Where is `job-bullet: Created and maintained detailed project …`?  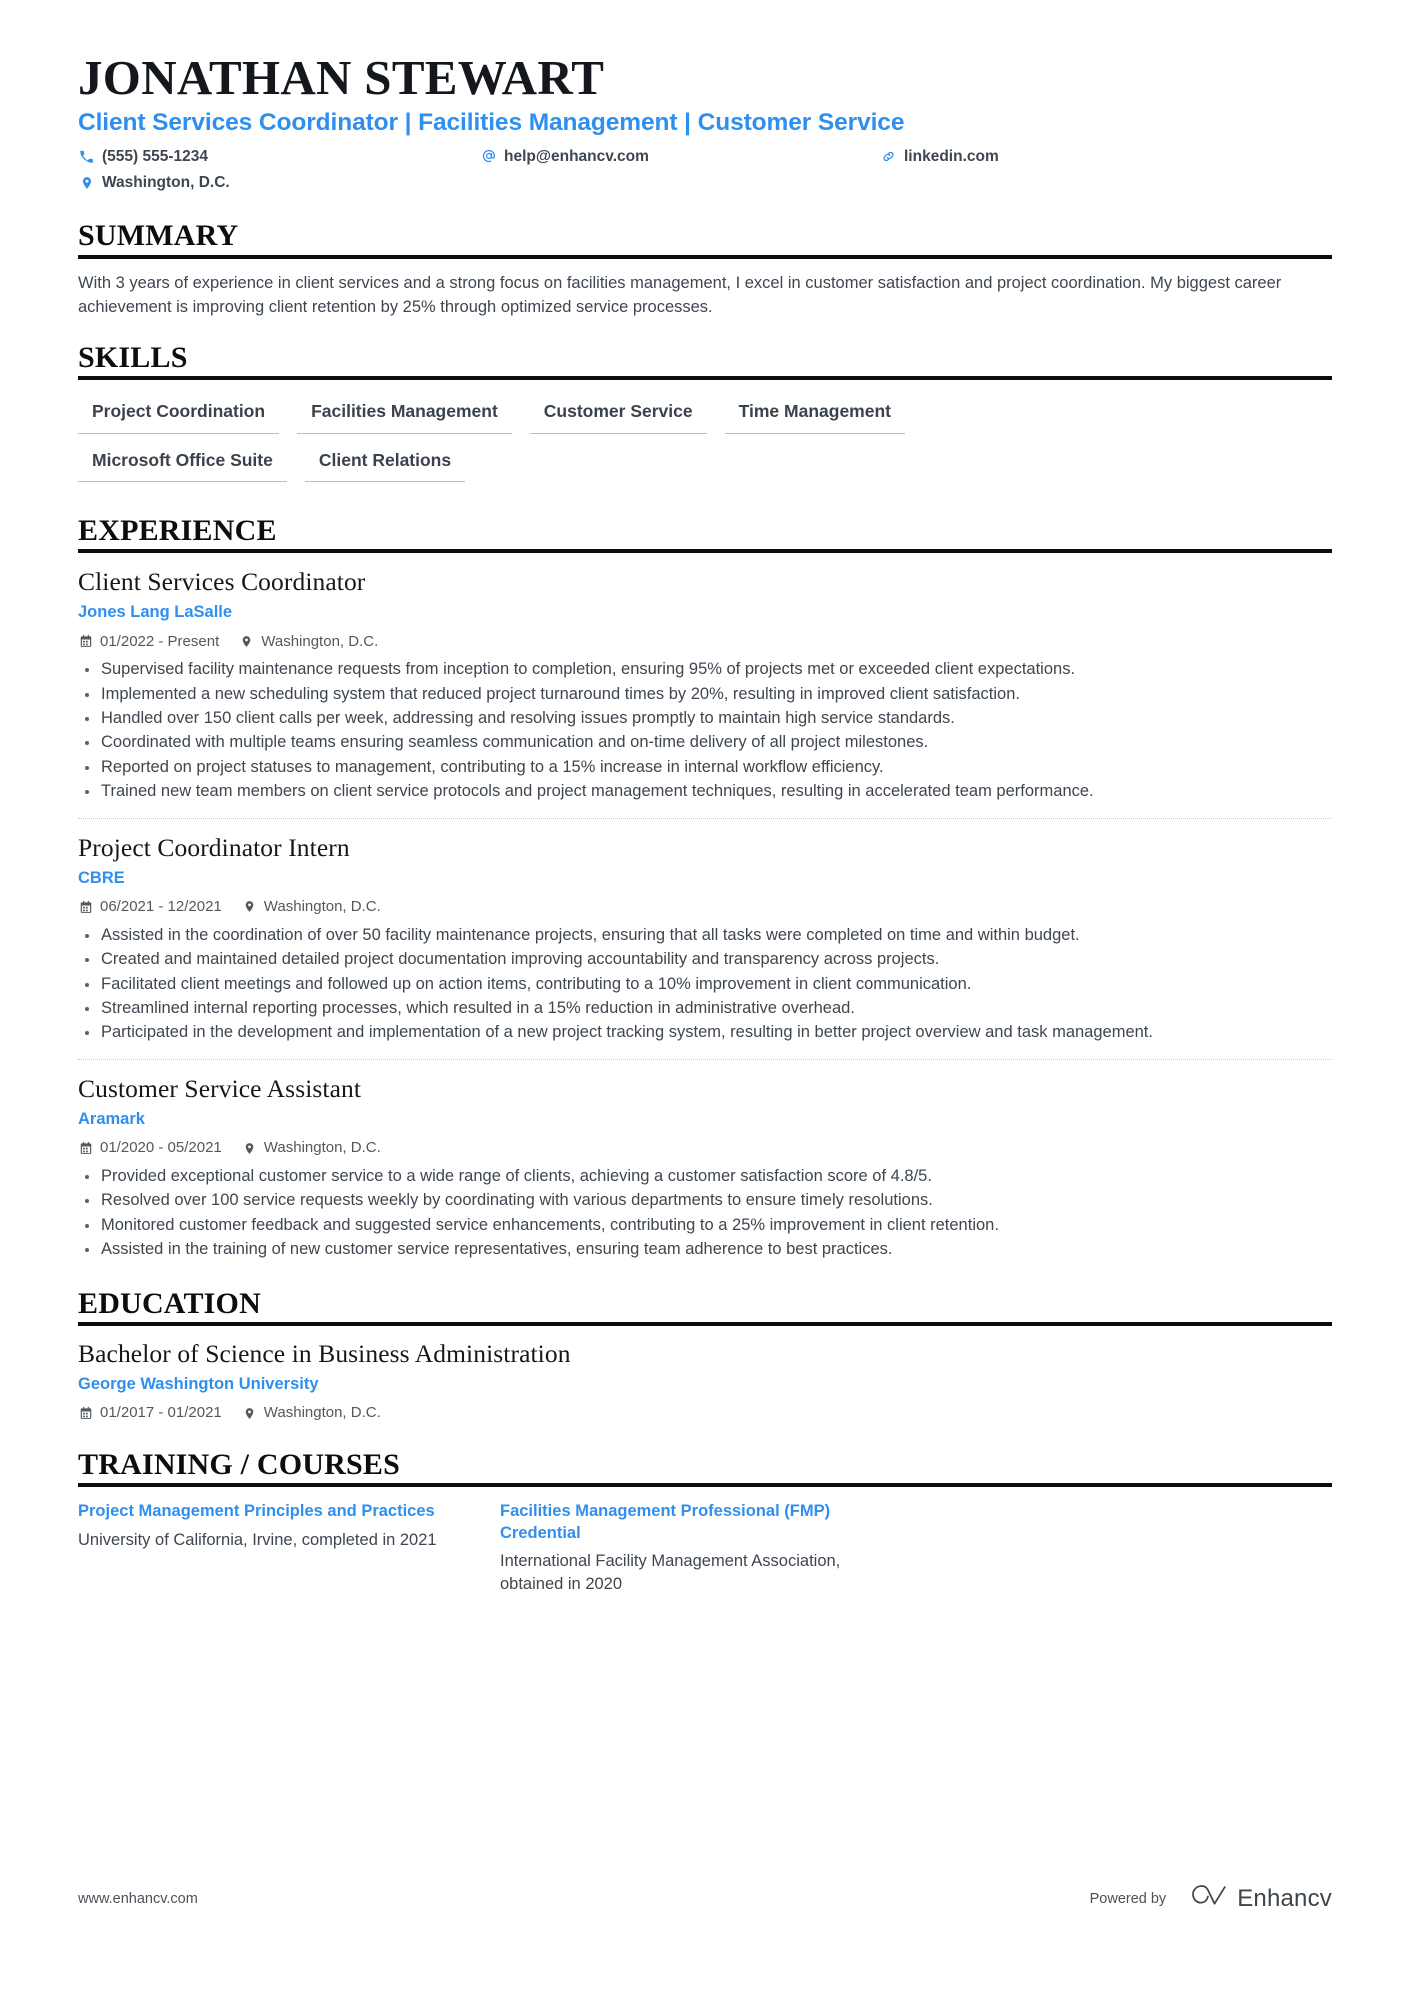 job-bullet: Created and maintained detailed project … is located at coordinates (695, 959).